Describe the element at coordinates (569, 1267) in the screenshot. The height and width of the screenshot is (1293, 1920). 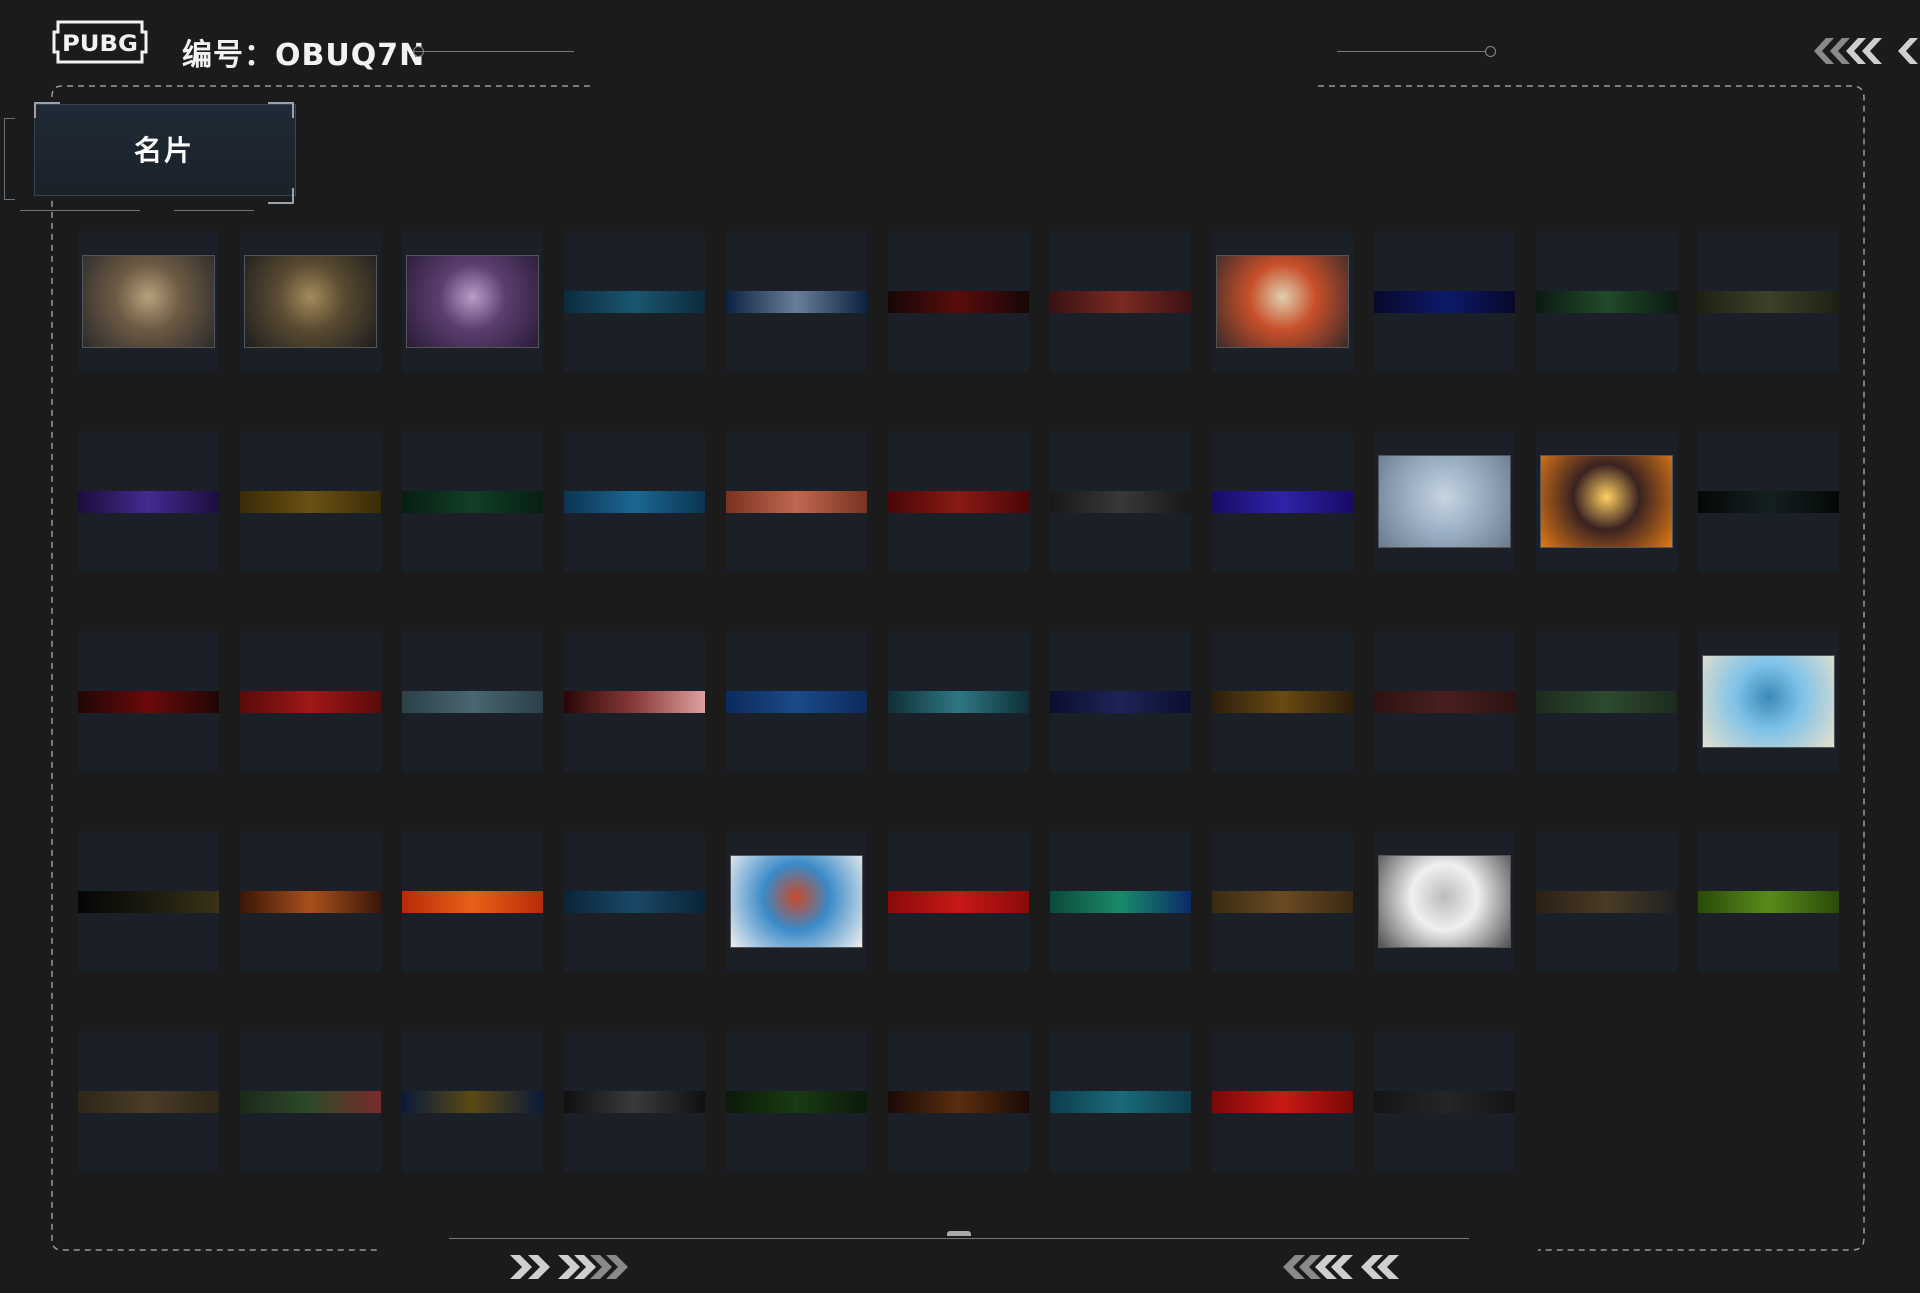
I see `chevrons-right-icon` at that location.